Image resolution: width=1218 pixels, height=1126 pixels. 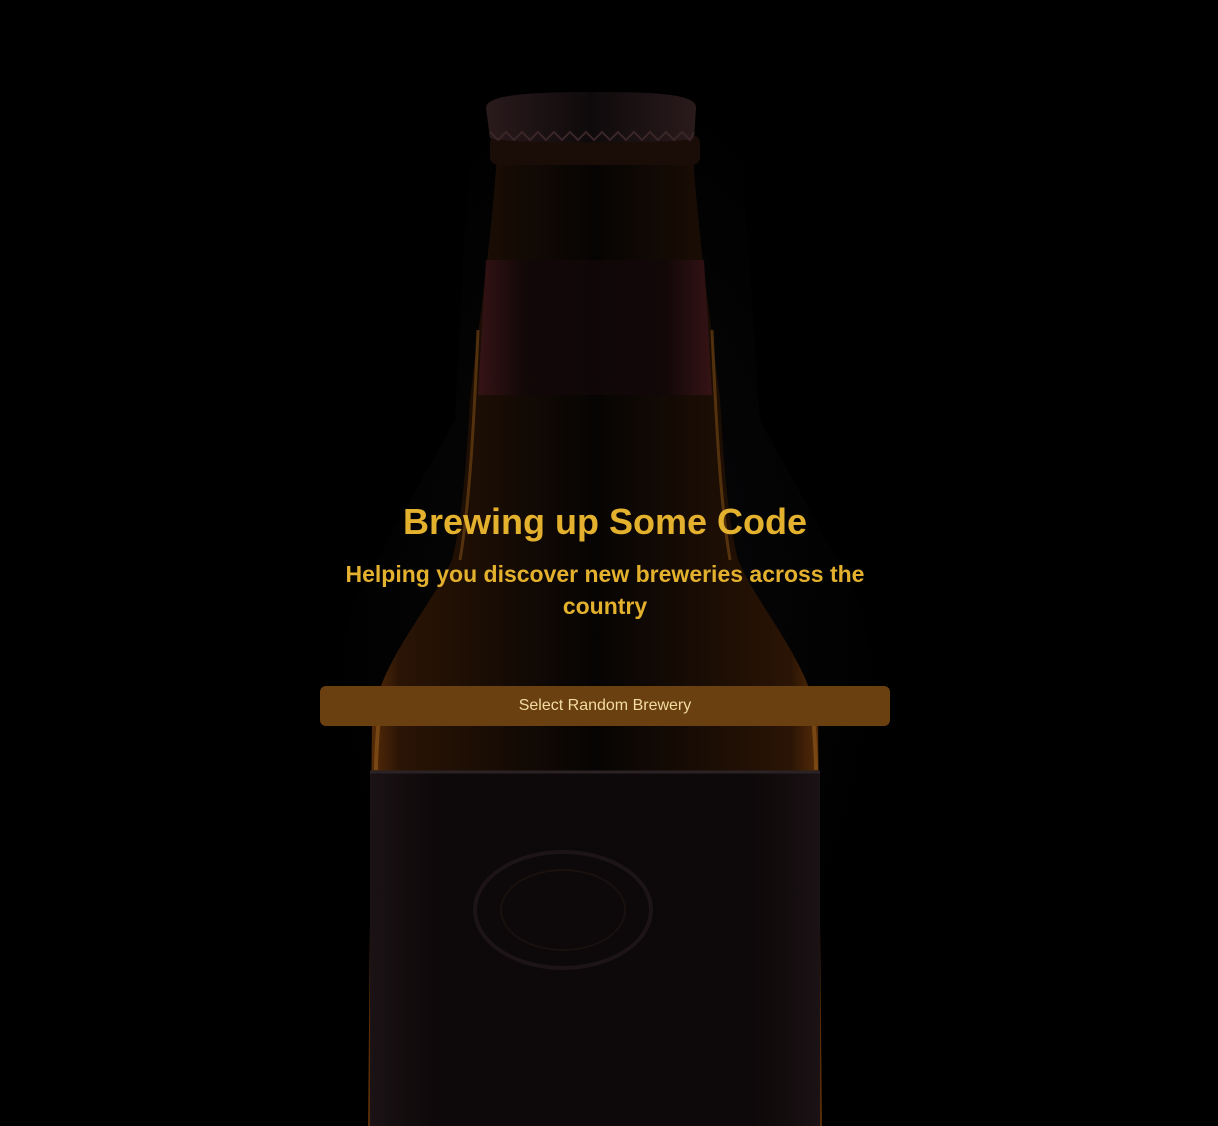 I want to click on select-random-brewery-button: Select Random Brewery, so click(x=605, y=706).